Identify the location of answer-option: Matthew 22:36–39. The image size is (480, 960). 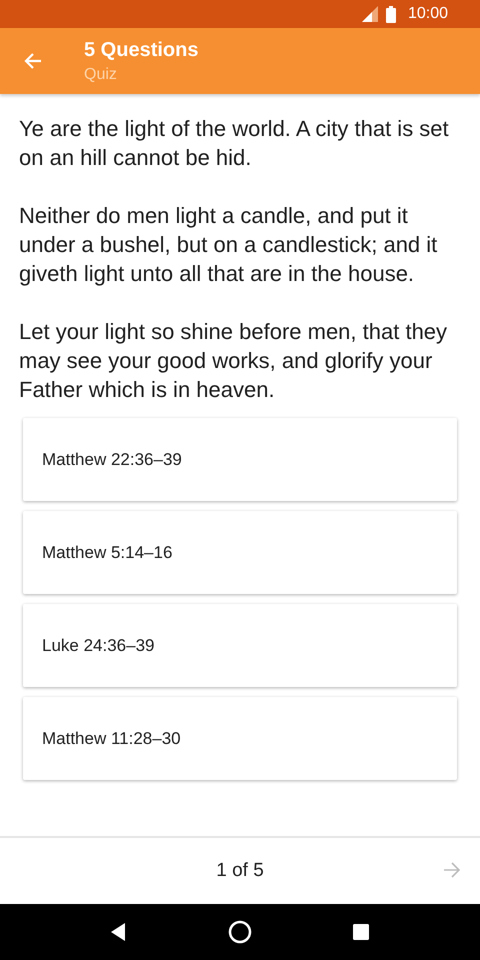
(240, 459).